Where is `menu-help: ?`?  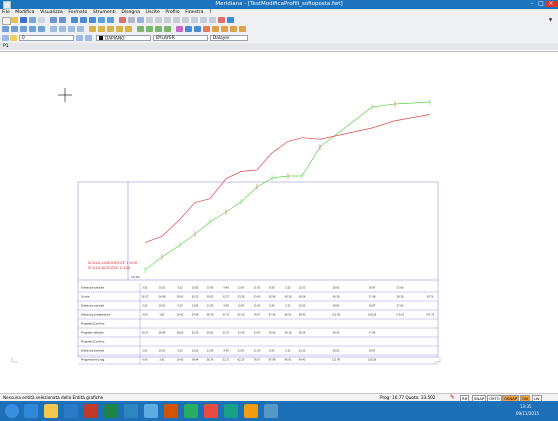 menu-help: ? is located at coordinates (210, 12).